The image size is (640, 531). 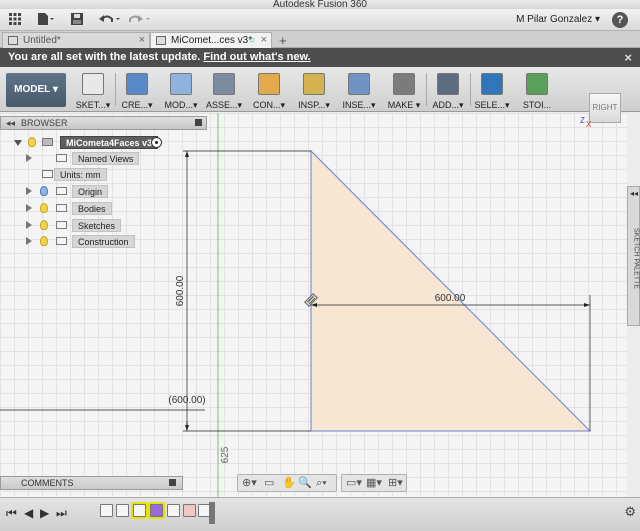 What do you see at coordinates (93, 84) in the screenshot?
I see `sketch-icon` at bounding box center [93, 84].